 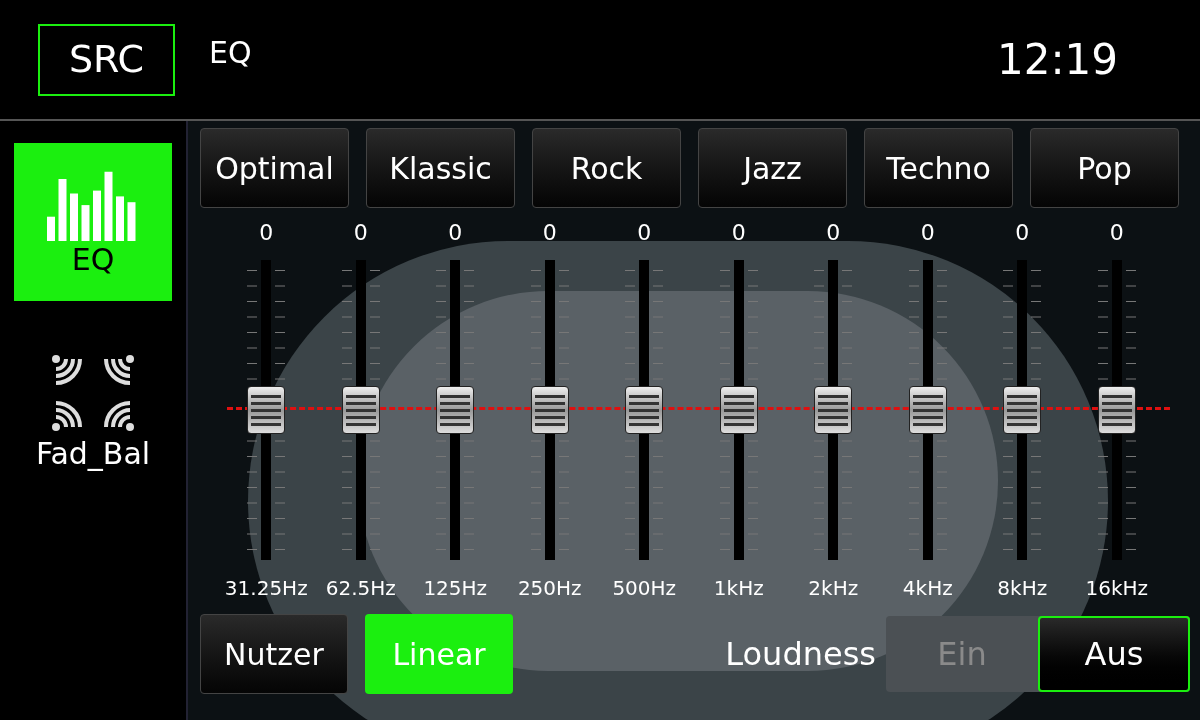 I want to click on preset-button: Techno, so click(x=938, y=168).